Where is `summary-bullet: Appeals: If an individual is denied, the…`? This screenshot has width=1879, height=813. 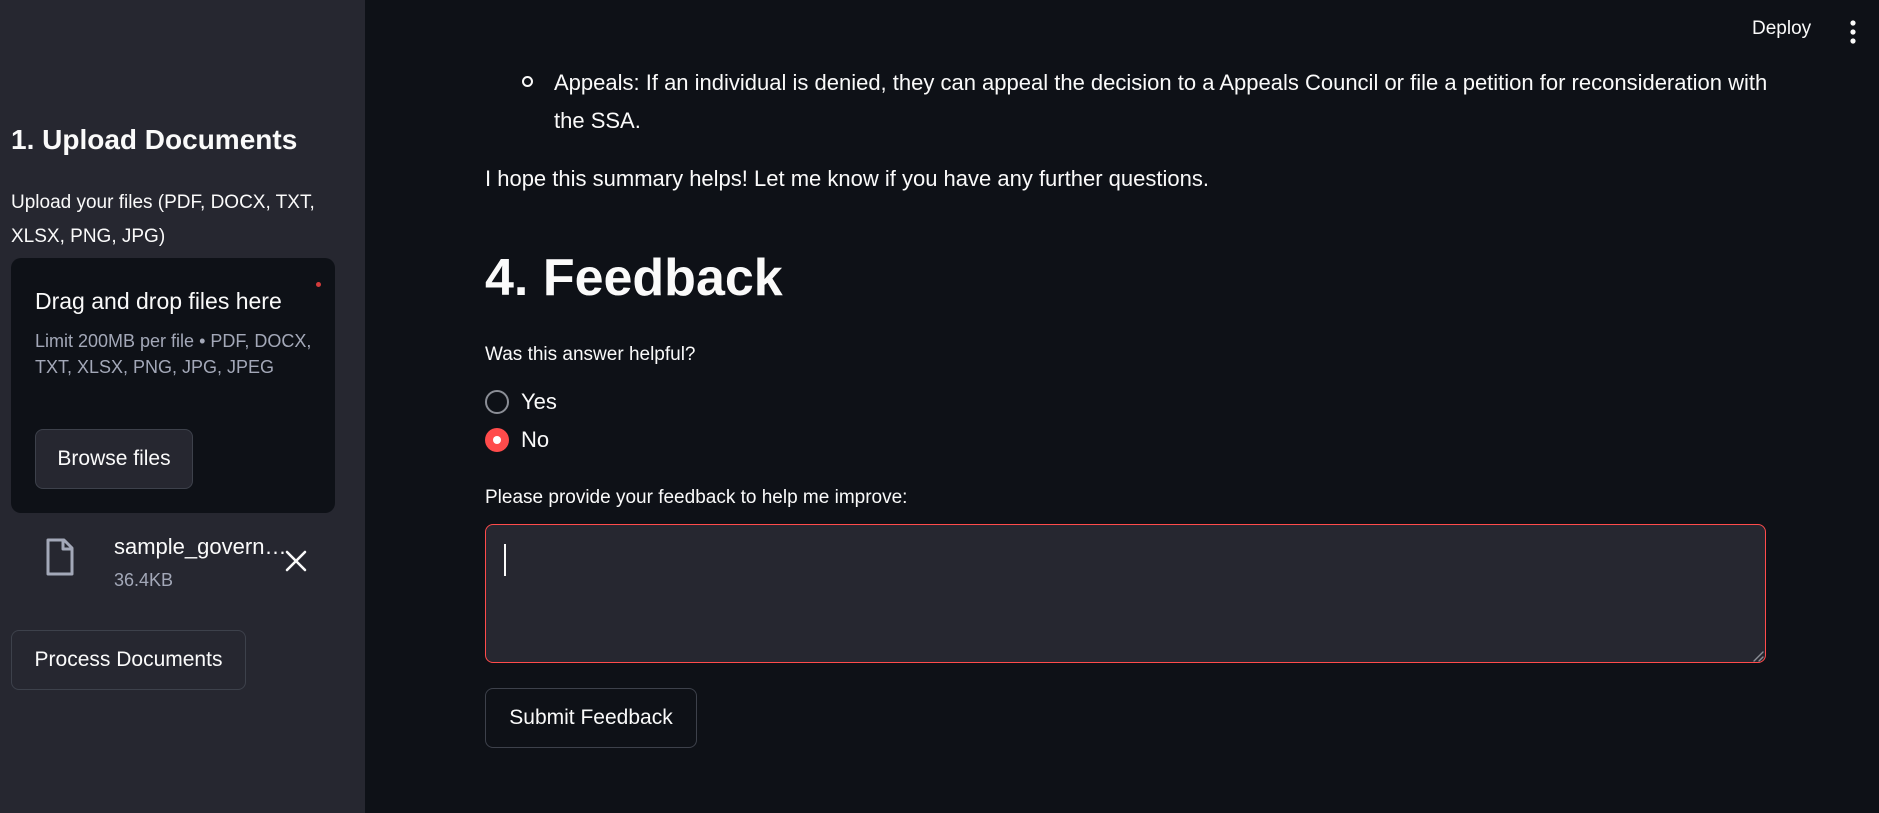
summary-bullet: Appeals: If an individual is denied, the… is located at coordinates (1161, 101).